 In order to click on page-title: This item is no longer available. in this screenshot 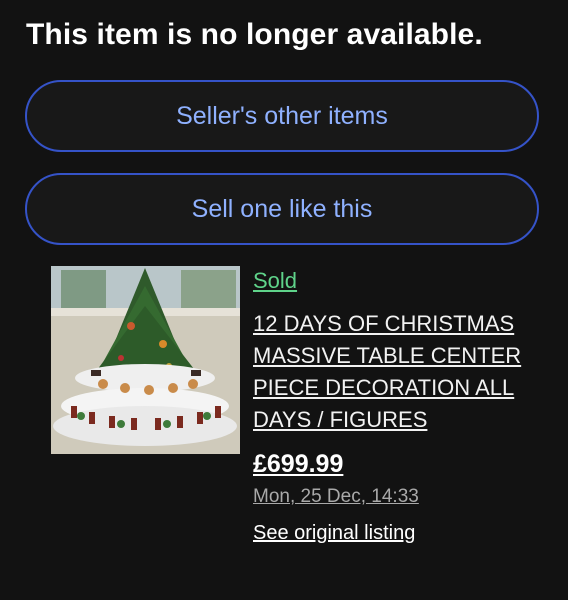, I will do `click(254, 34)`.